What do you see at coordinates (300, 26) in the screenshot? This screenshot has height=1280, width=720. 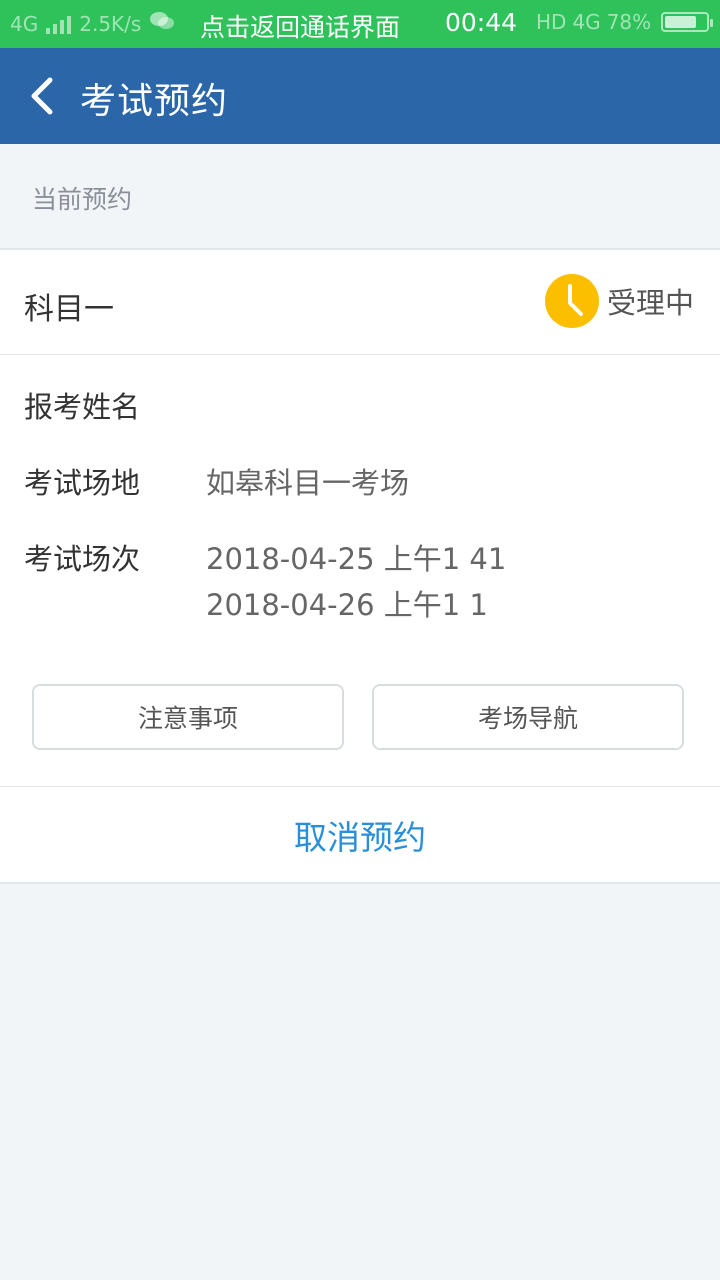 I see `call-return-notice: 点击返回通话界面` at bounding box center [300, 26].